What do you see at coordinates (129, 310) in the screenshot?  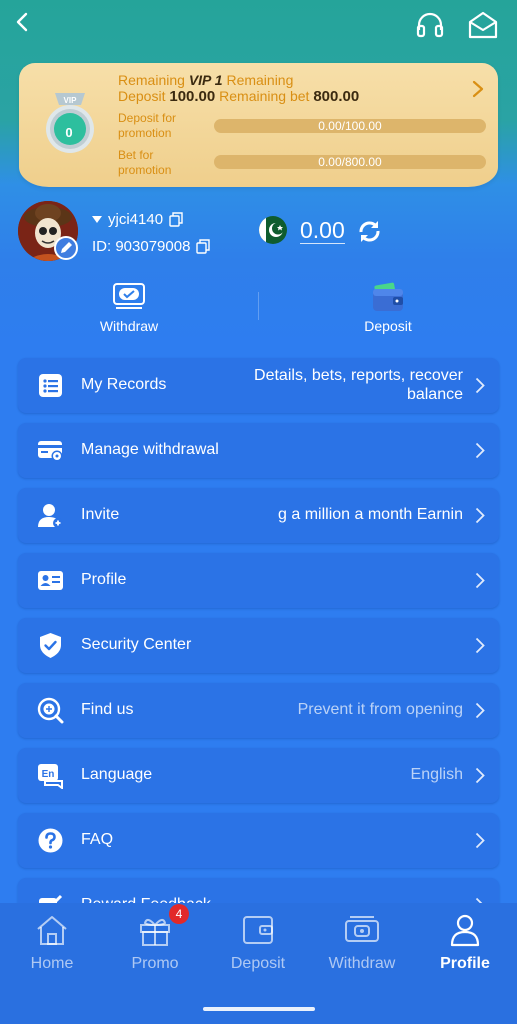 I see `withdraw-quick-button: Withdraw` at bounding box center [129, 310].